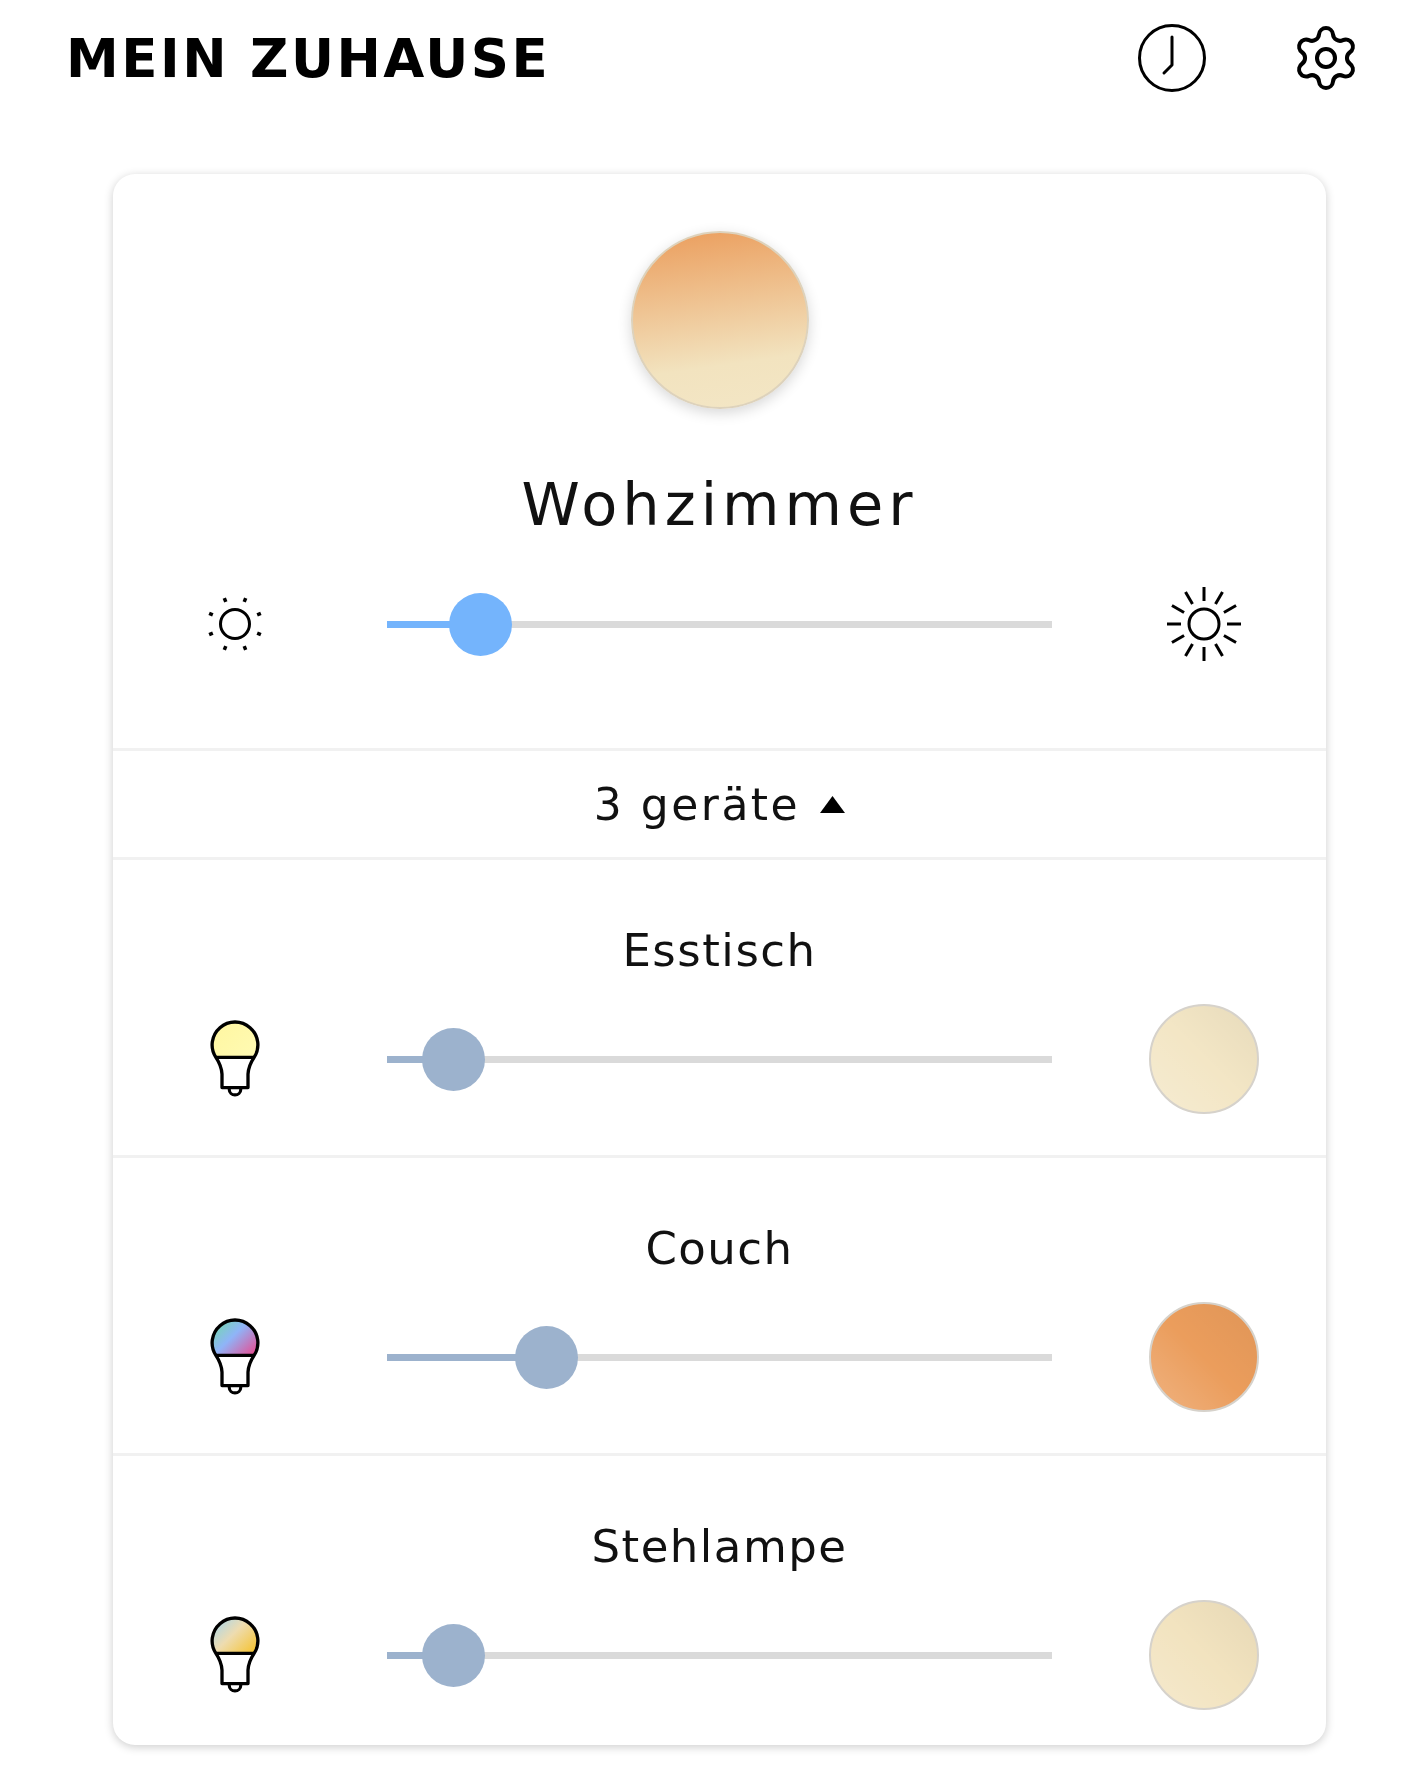 The height and width of the screenshot is (1779, 1424). What do you see at coordinates (719, 1546) in the screenshot?
I see `device-name: Stehlampe` at bounding box center [719, 1546].